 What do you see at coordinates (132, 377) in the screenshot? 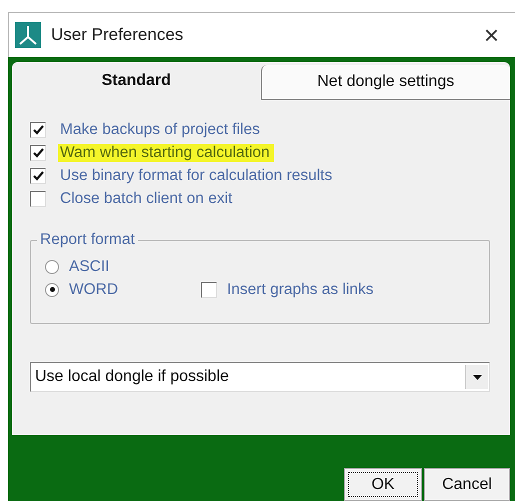
I see `dropdown-value: Use local dongle if possible` at bounding box center [132, 377].